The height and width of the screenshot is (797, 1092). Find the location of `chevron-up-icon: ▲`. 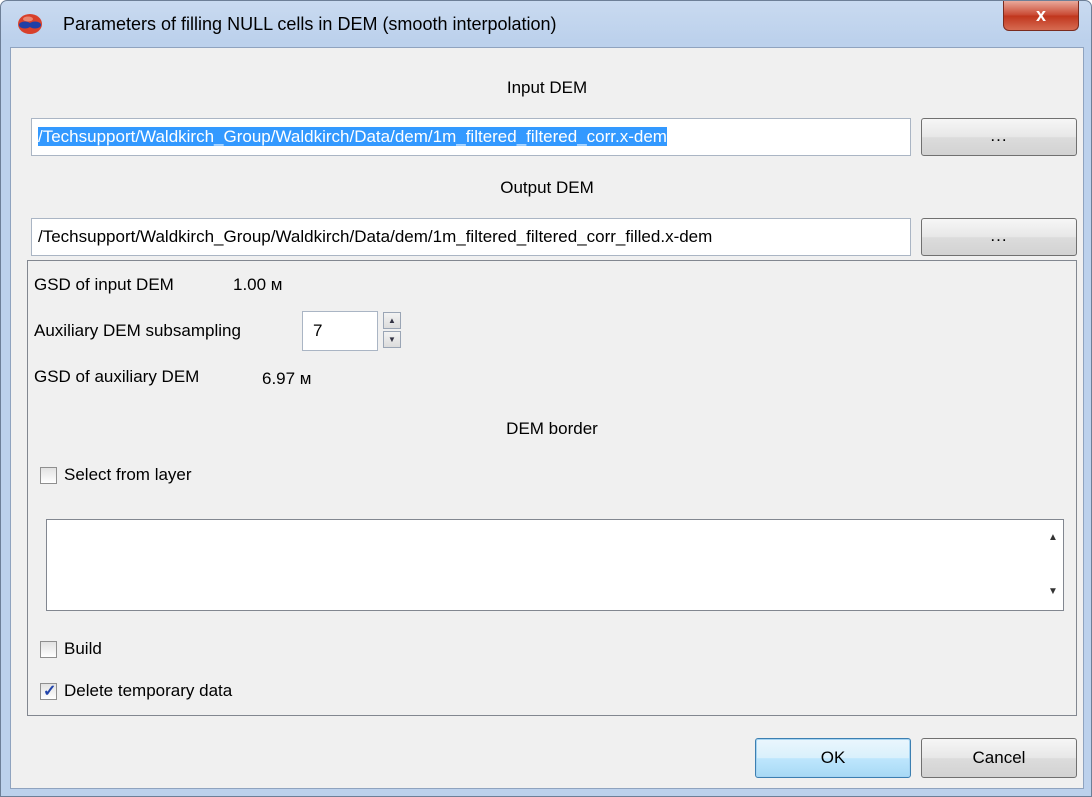

chevron-up-icon: ▲ is located at coordinates (392, 320).